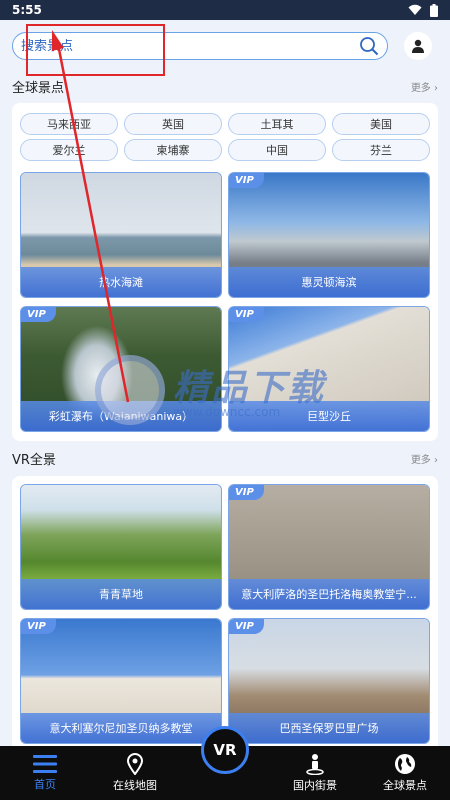 This screenshot has height=800, width=450. I want to click on tile-caption: 热水海滩, so click(121, 282).